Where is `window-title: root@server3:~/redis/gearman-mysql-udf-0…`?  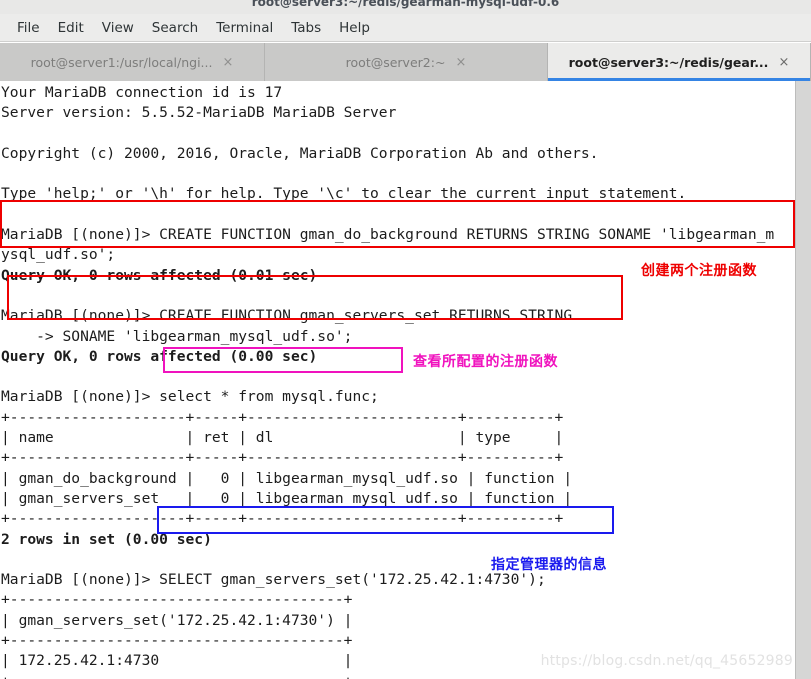 window-title: root@server3:~/redis/gearman-mysql-udf-0… is located at coordinates (405, 4).